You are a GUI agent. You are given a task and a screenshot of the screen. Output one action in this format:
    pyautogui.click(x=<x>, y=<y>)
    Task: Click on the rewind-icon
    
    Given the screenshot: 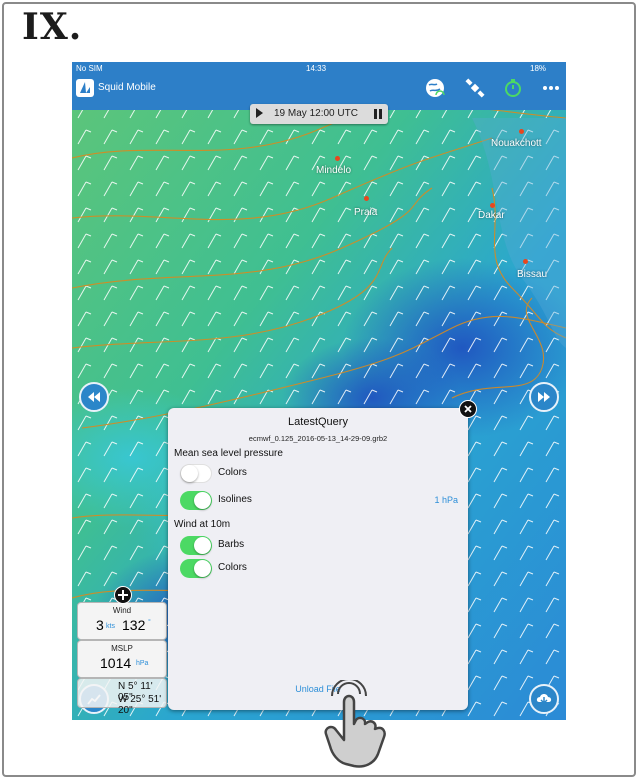 What is the action you would take?
    pyautogui.click(x=94, y=397)
    